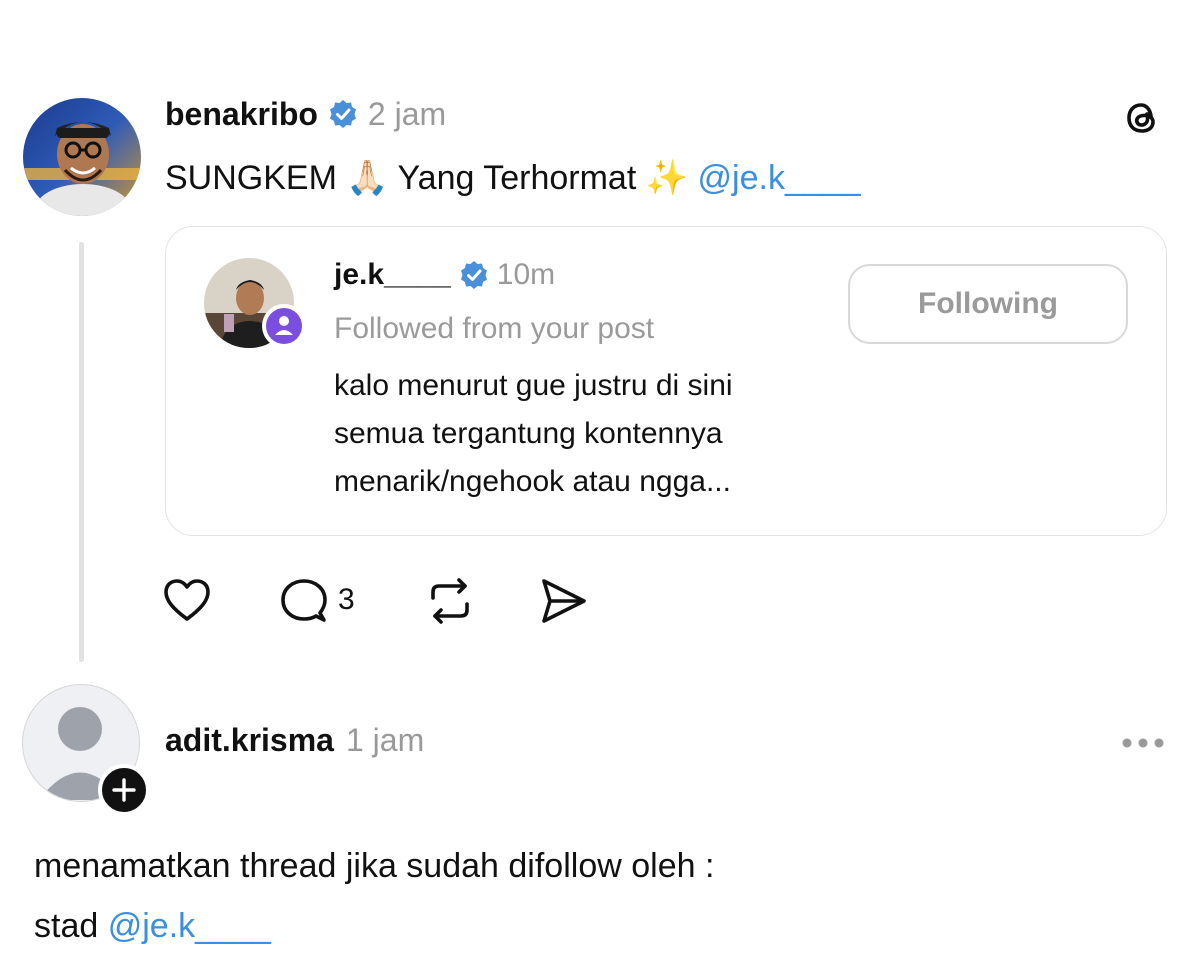 The image size is (1200, 960). Describe the element at coordinates (450, 601) in the screenshot. I see `repost-icon` at that location.